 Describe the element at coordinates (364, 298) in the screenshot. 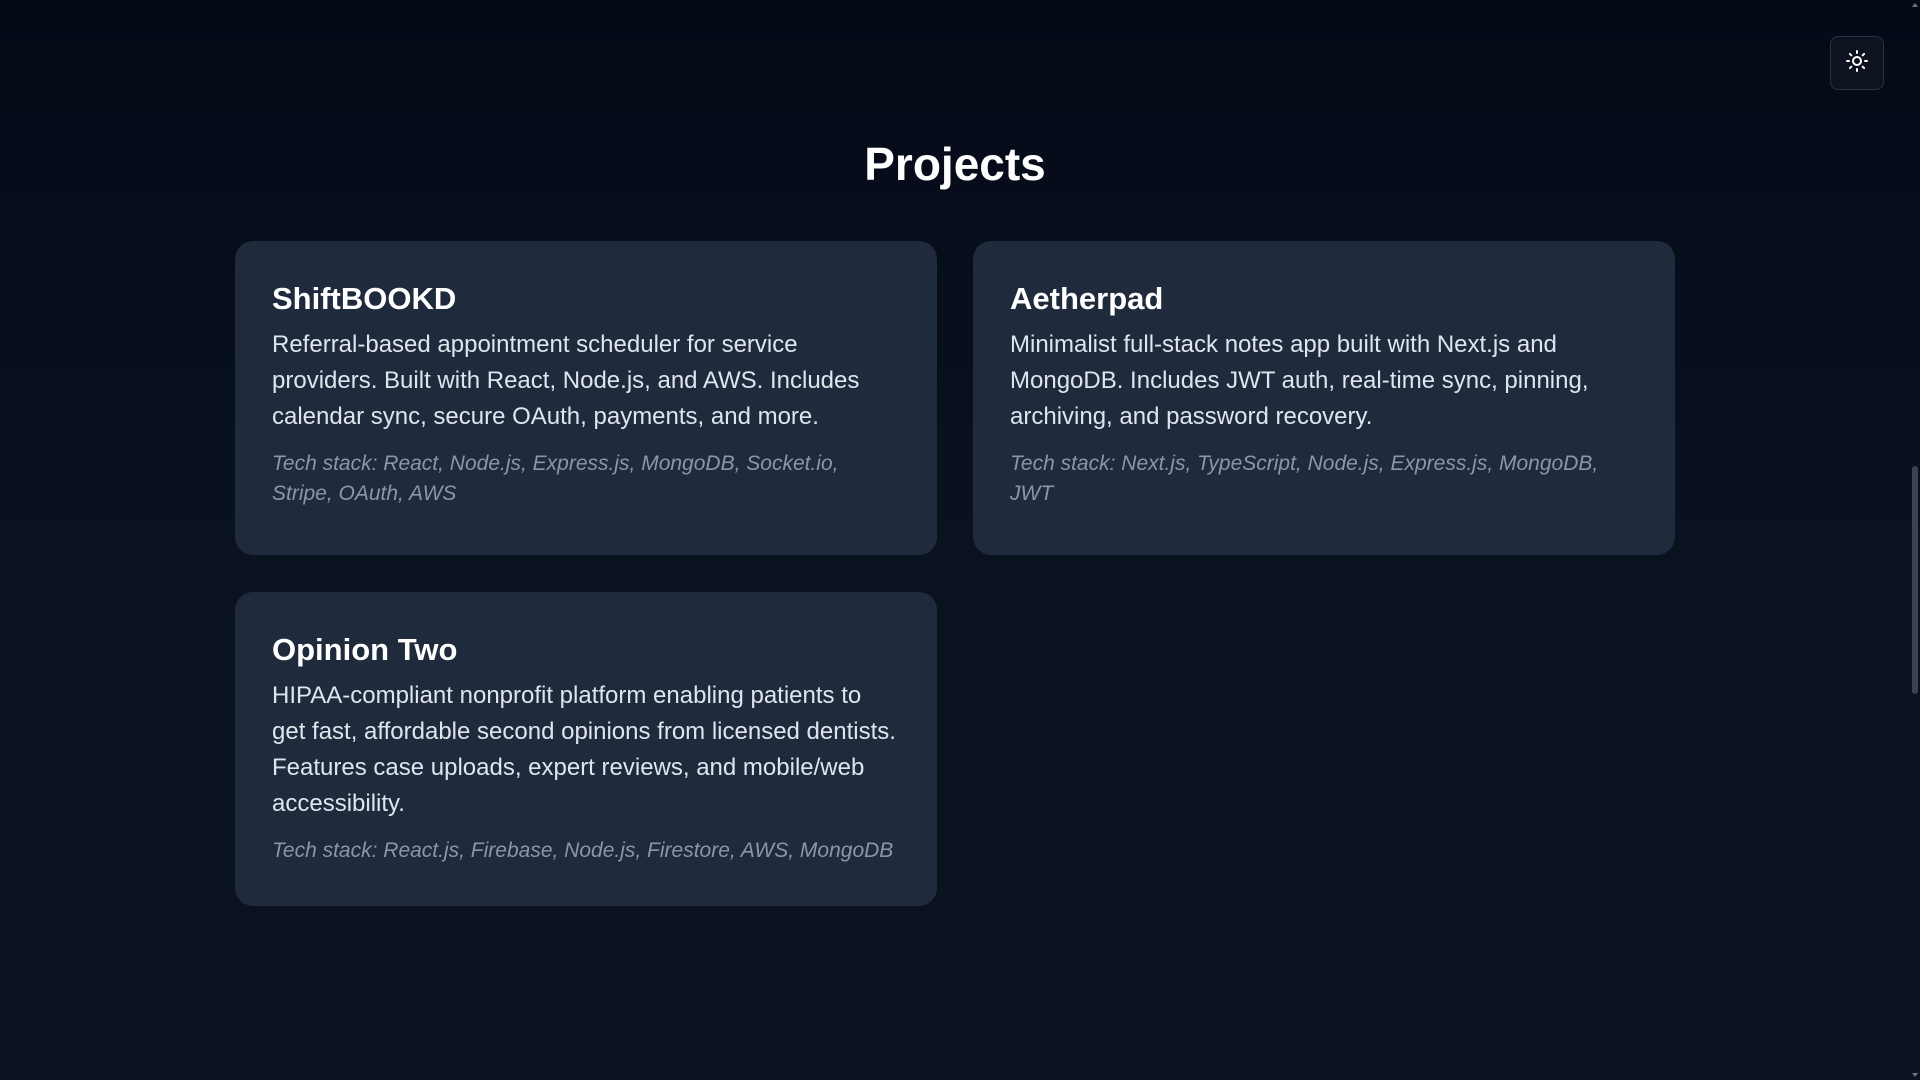

I see `project-title: ShiftBOOKD` at that location.